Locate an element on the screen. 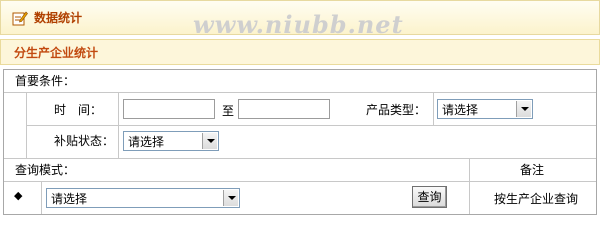 The image size is (600, 240). section-header: 分生产企业统计 is located at coordinates (300, 52).